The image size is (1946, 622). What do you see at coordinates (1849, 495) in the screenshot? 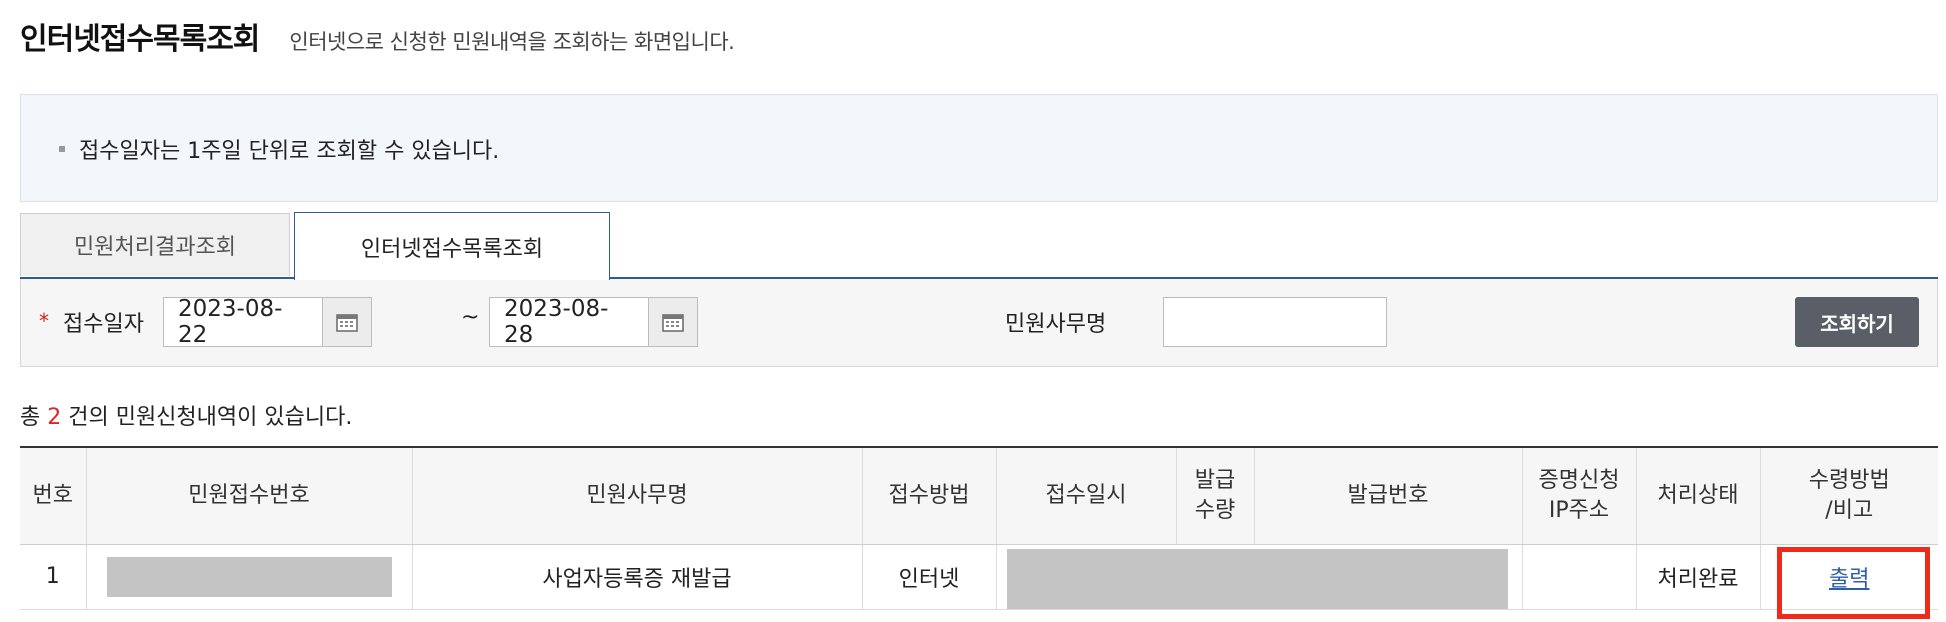
I see `col-remark: 수령방법/비고` at bounding box center [1849, 495].